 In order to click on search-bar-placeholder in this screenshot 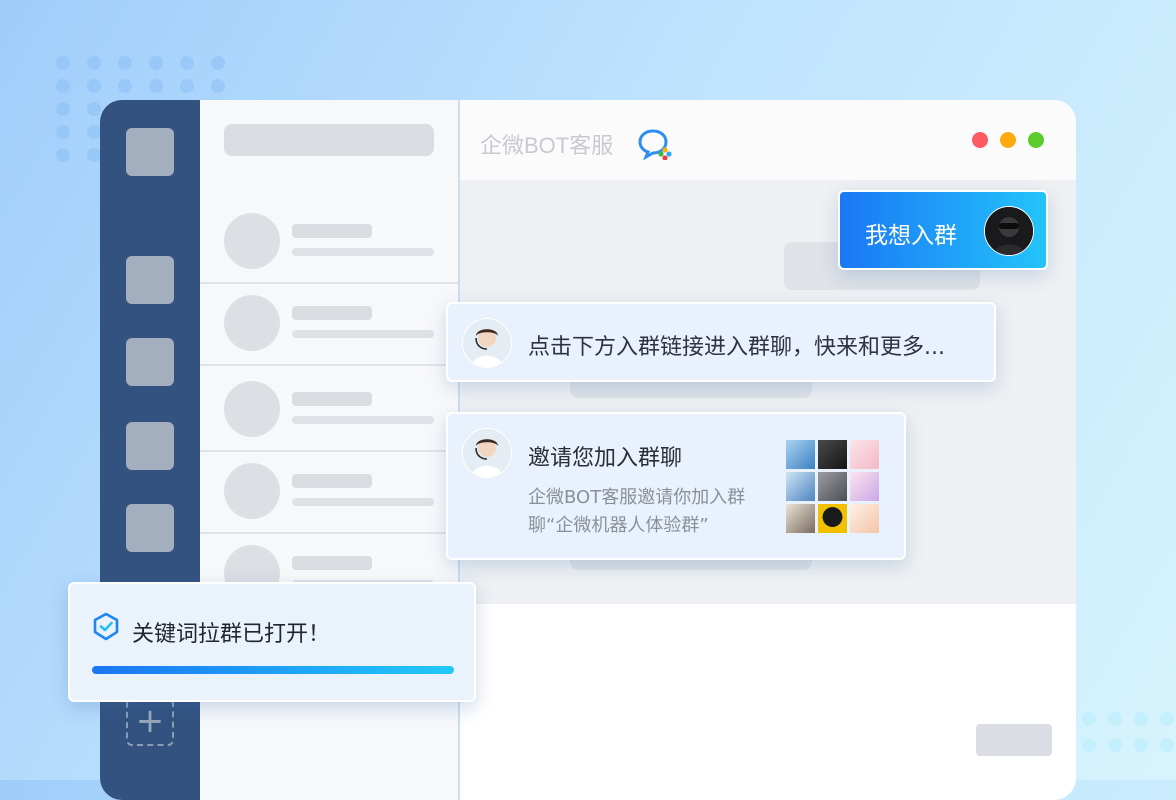, I will do `click(329, 140)`.